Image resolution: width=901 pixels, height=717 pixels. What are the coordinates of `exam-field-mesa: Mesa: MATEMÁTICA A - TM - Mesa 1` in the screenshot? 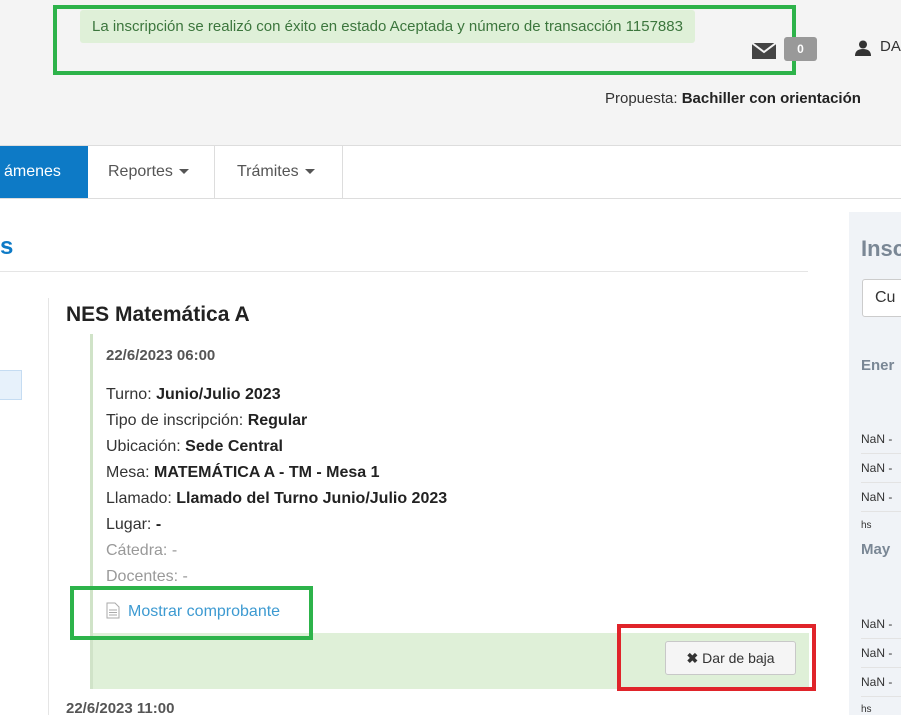 It's located at (243, 473).